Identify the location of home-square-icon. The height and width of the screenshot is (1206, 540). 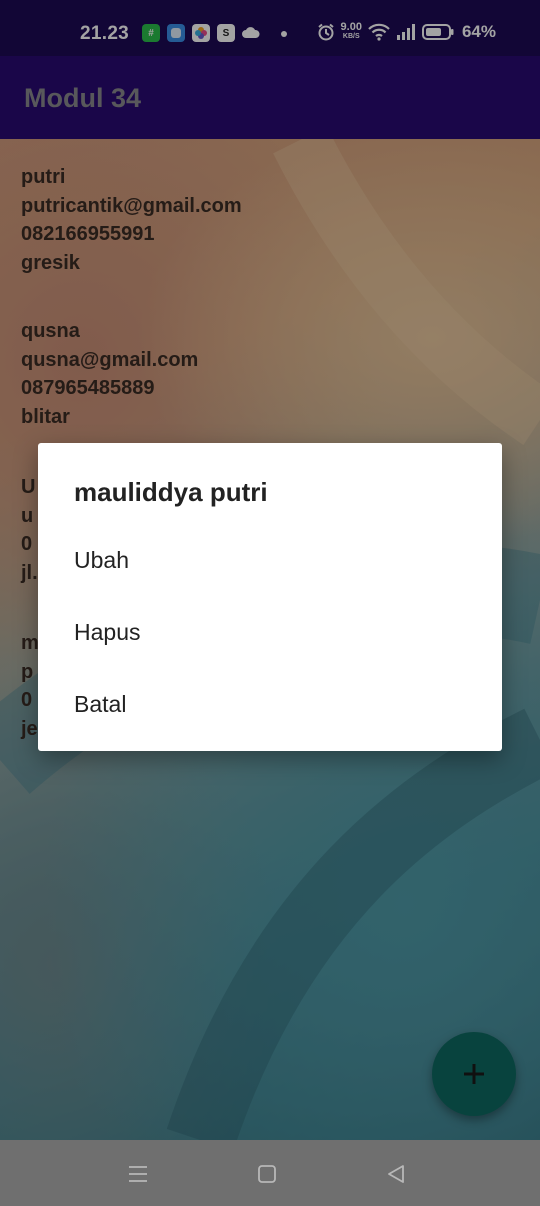
(267, 1174).